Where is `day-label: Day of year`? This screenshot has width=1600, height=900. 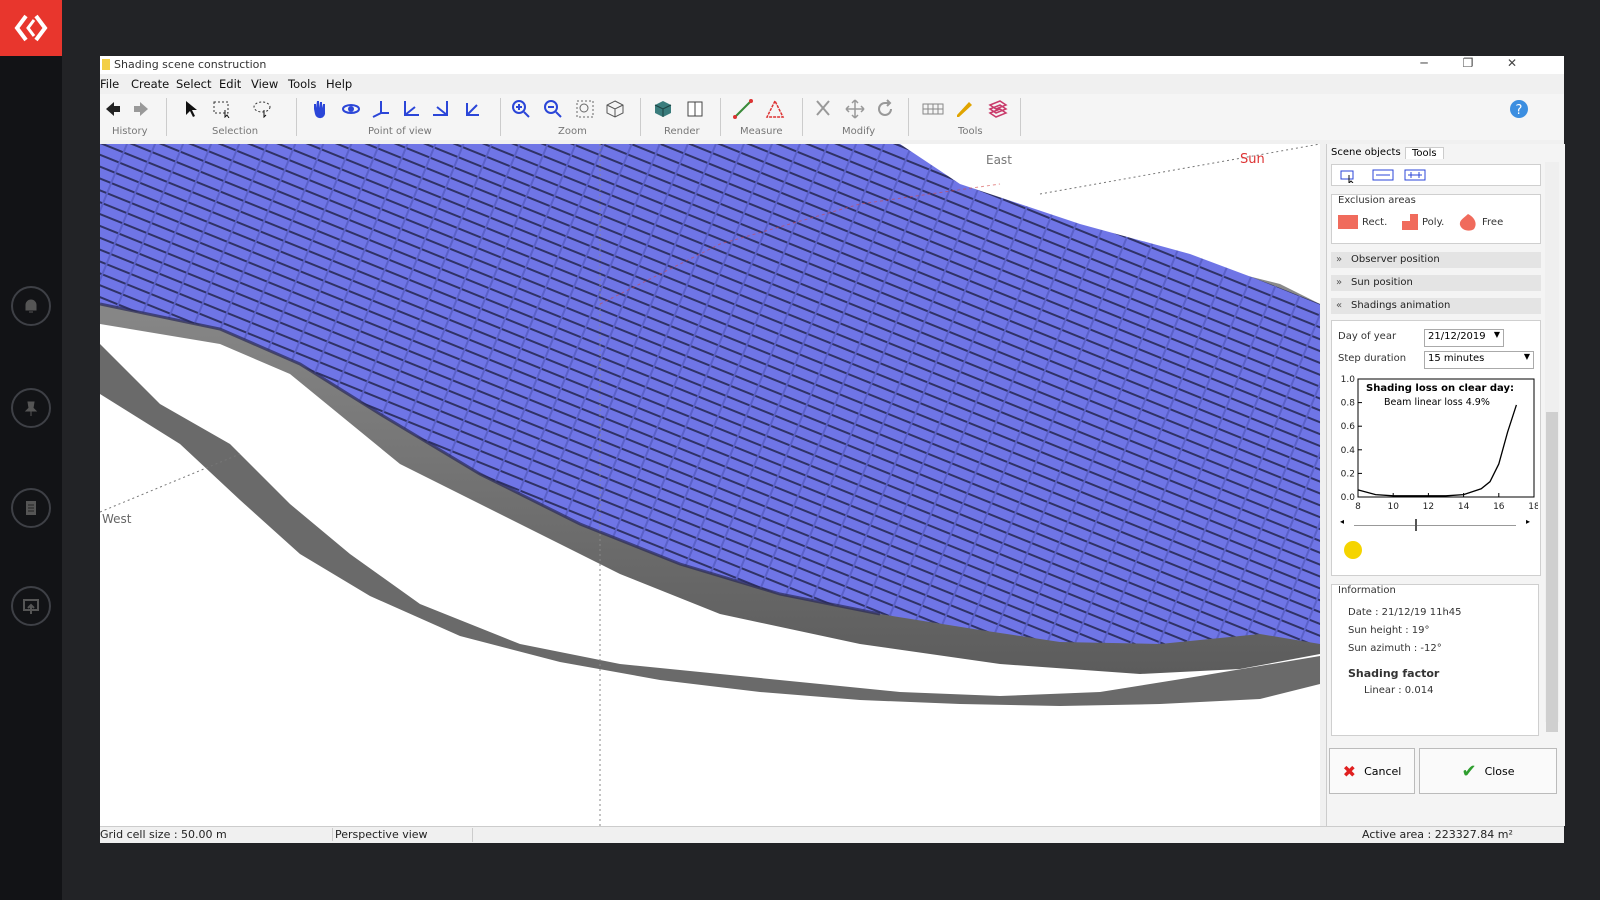
day-label: Day of year is located at coordinates (1367, 336).